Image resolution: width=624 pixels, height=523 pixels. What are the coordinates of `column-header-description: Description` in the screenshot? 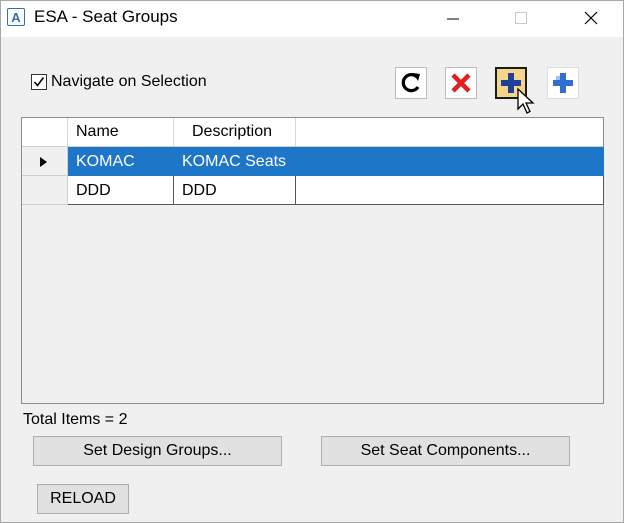 It's located at (235, 132).